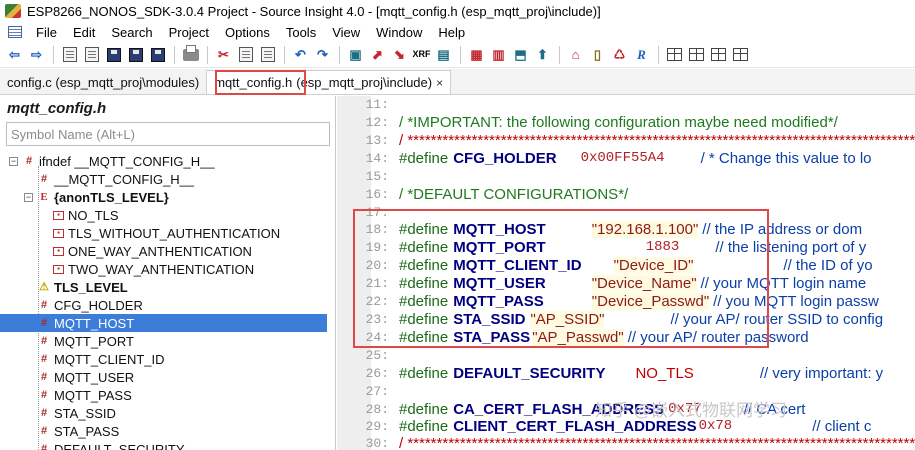 This screenshot has width=915, height=450. Describe the element at coordinates (167, 215) in the screenshot. I see `tree-item-no-tls: ▪ NO_TLS` at that location.